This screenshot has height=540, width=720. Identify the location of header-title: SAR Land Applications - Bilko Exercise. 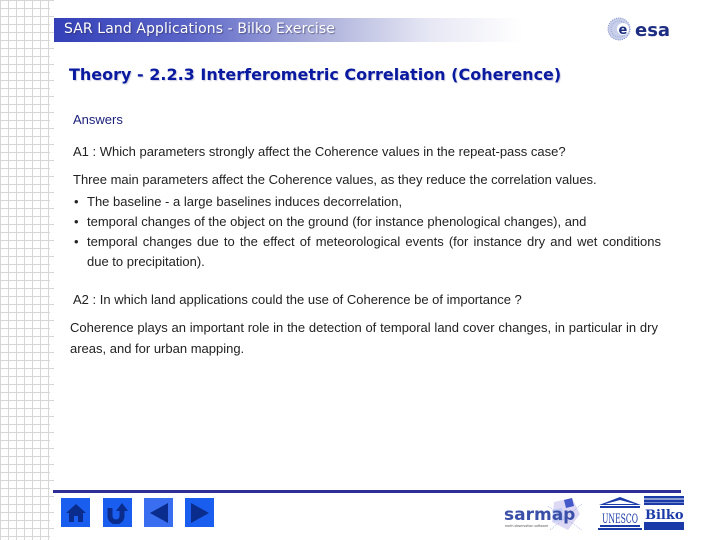
(200, 29).